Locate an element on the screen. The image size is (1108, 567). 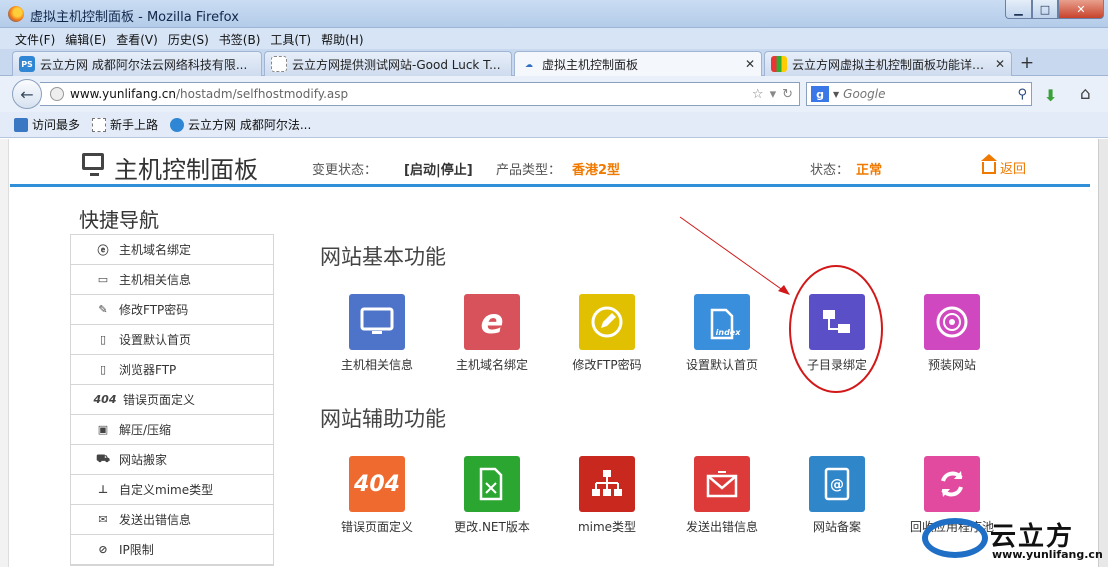
firefox-logo-icon is located at coordinates (16, 14).